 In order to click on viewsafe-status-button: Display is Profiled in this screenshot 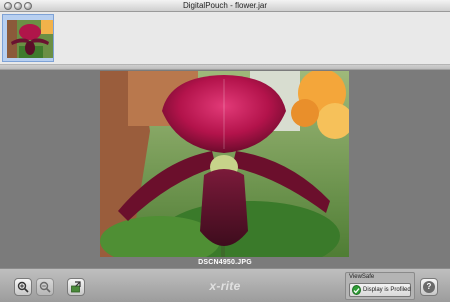, I will do `click(380, 290)`.